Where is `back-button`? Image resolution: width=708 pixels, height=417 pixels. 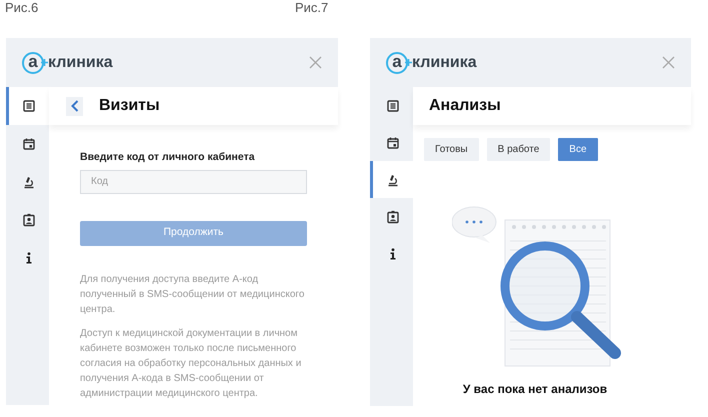 back-button is located at coordinates (74, 106).